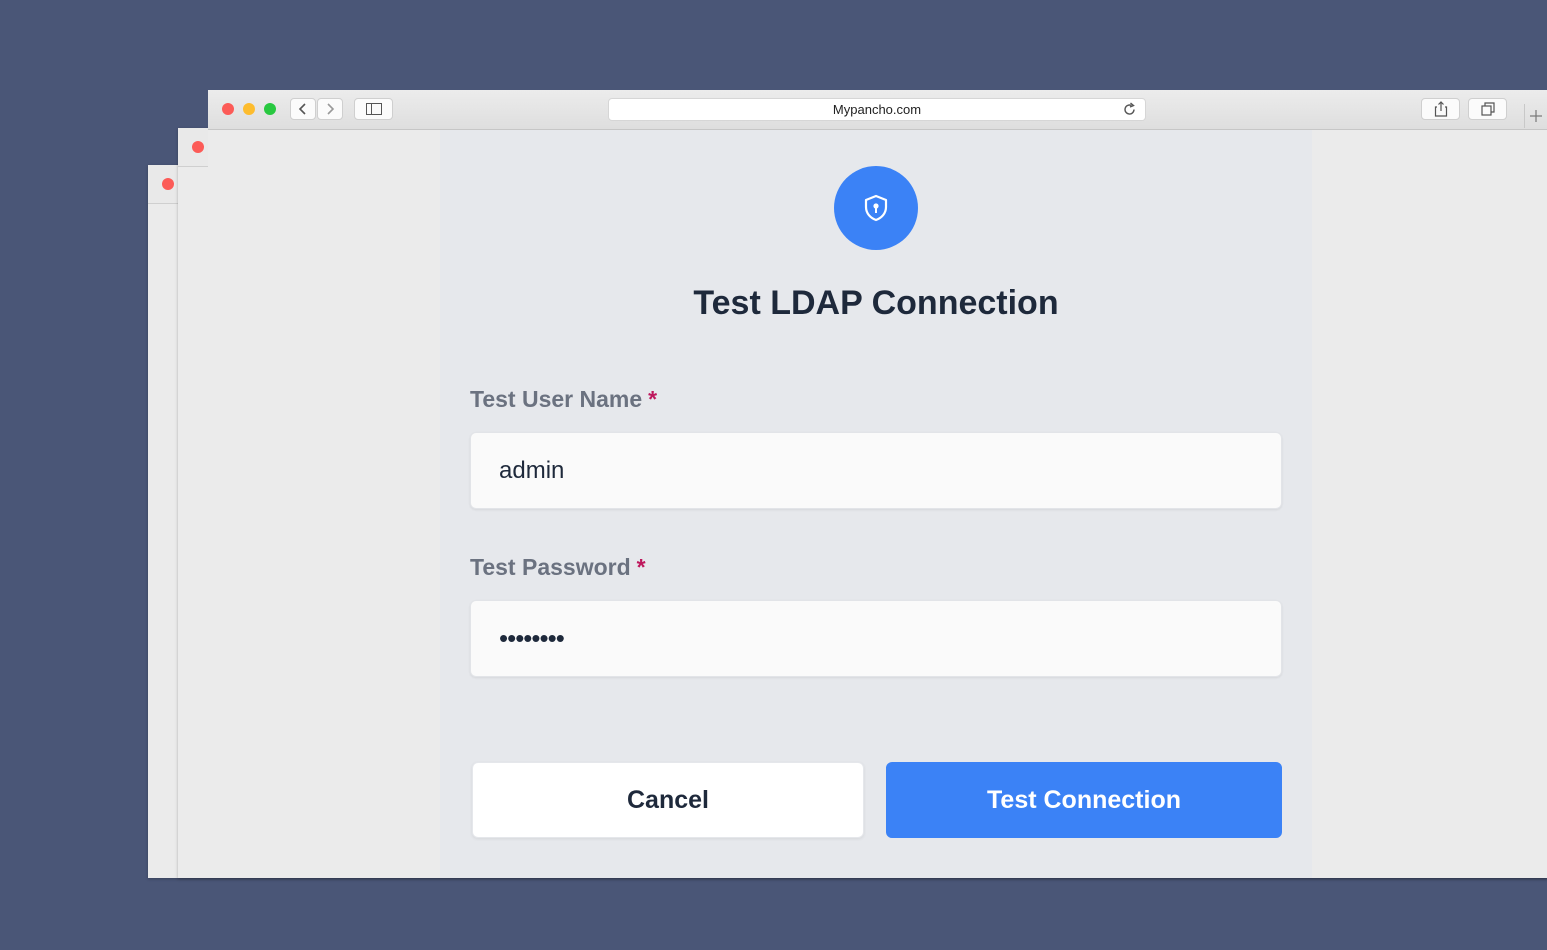 Image resolution: width=1547 pixels, height=950 pixels. I want to click on tabs-overview-icon, so click(1487, 109).